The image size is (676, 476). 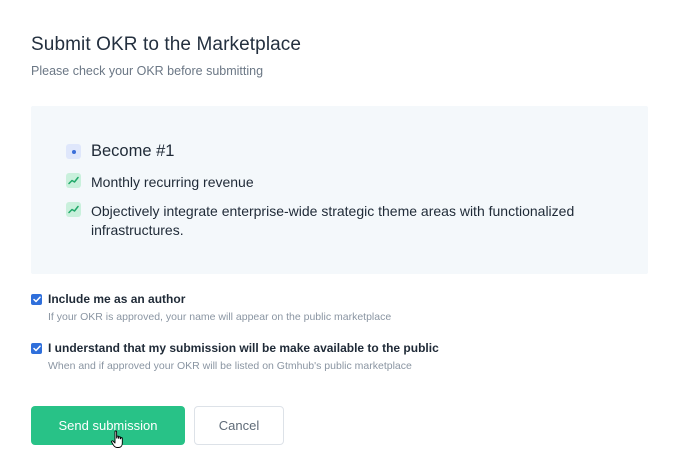 What do you see at coordinates (117, 439) in the screenshot?
I see `hand-pointer-cursor-icon` at bounding box center [117, 439].